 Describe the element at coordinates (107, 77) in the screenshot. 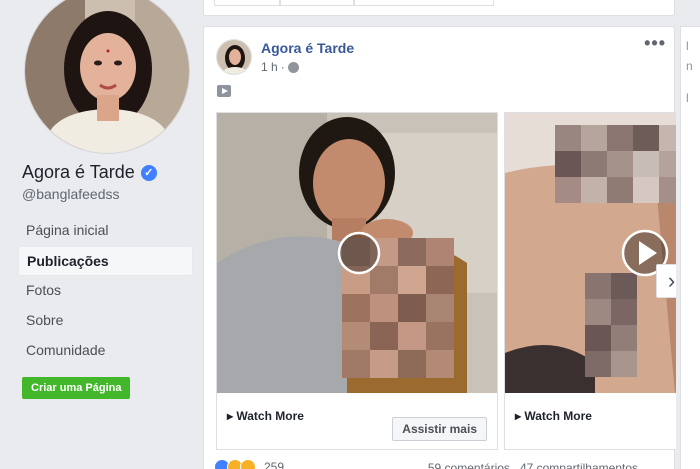

I see `page-profile-picture` at that location.